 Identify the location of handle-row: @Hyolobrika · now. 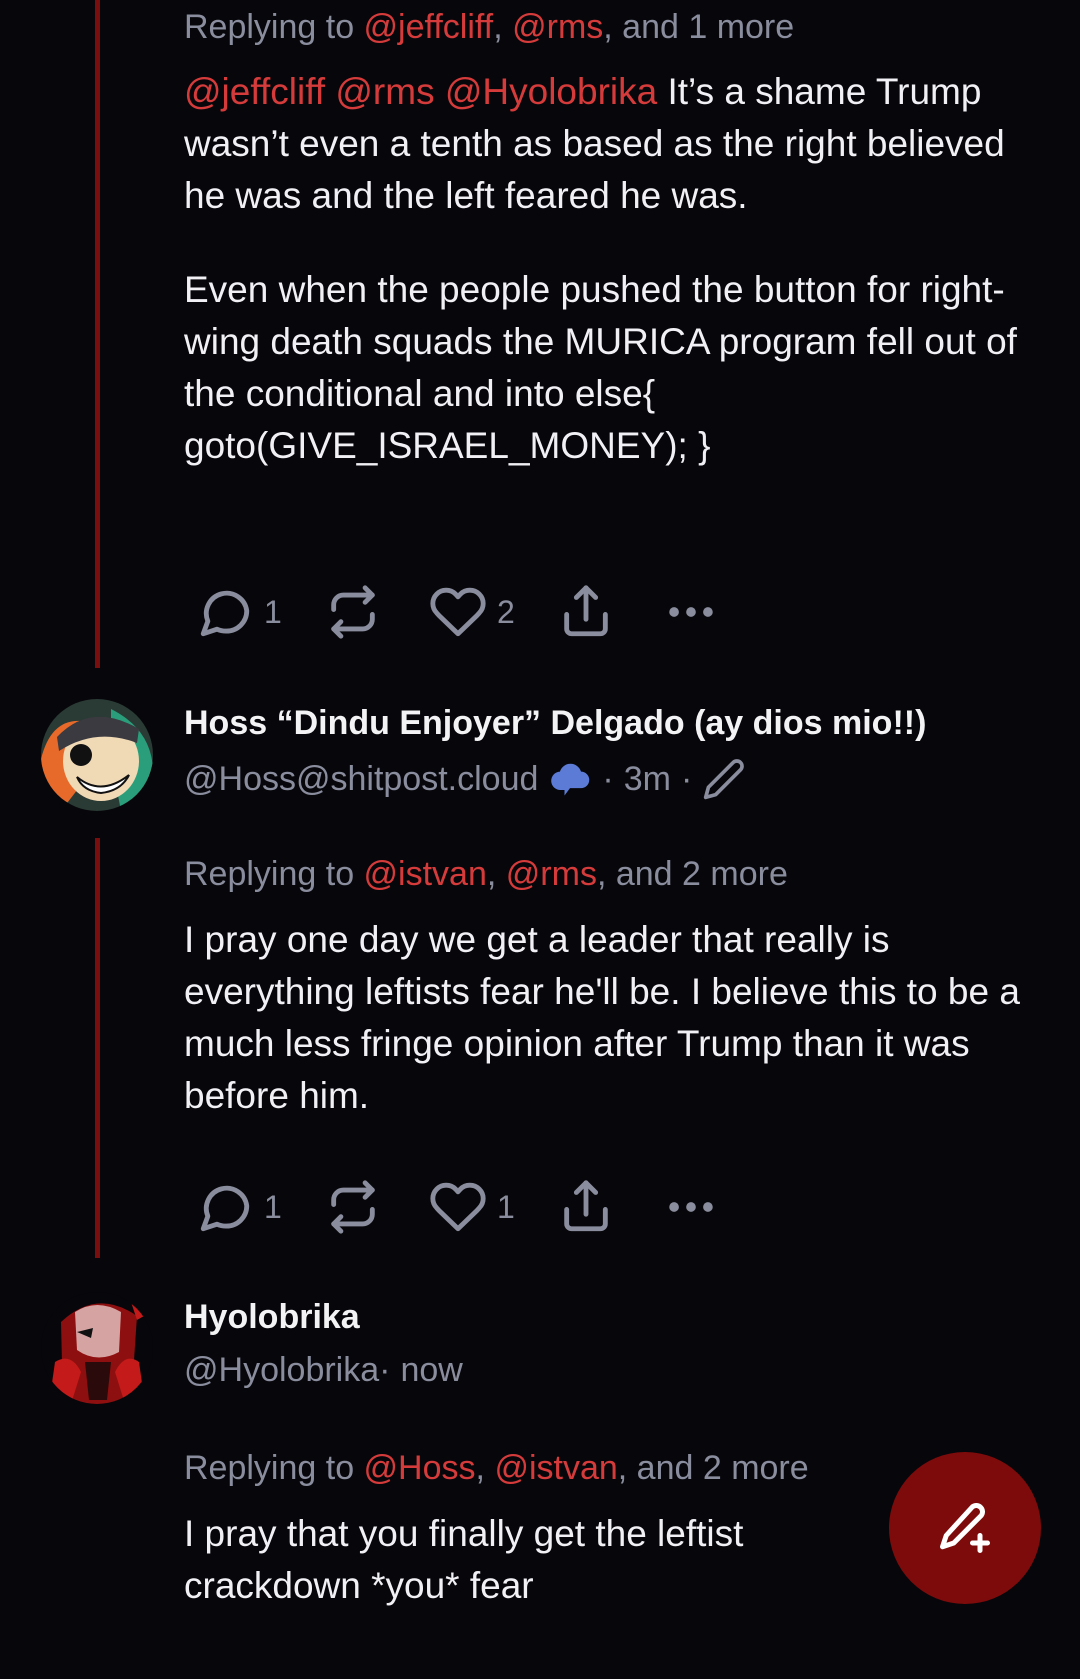
(323, 1370).